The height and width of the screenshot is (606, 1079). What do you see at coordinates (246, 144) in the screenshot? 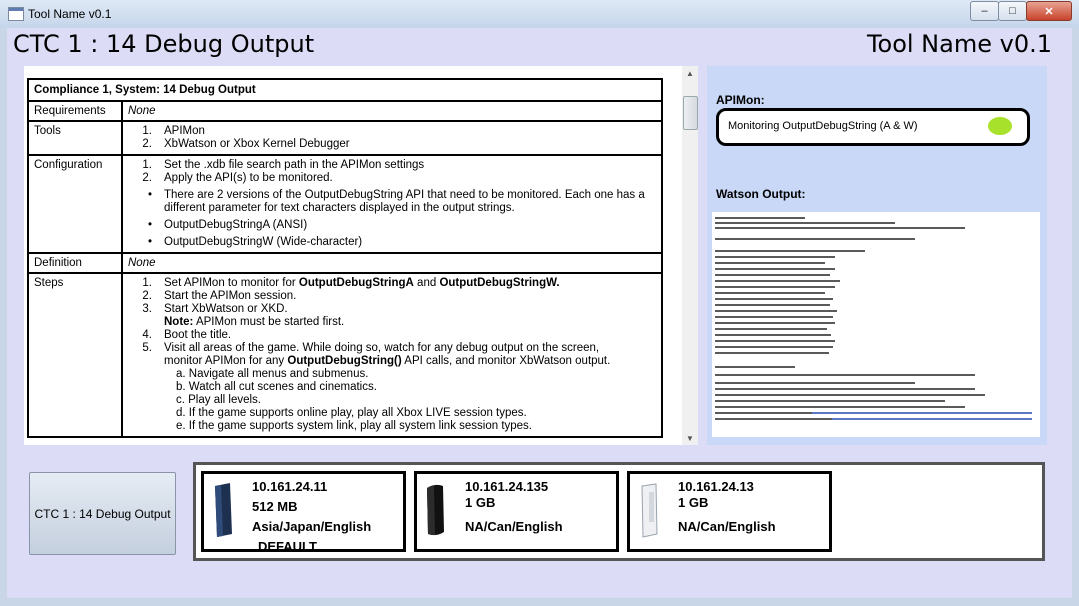
I see `list-item: 2. XbWatson or Xbox Kernel Debugger` at bounding box center [246, 144].